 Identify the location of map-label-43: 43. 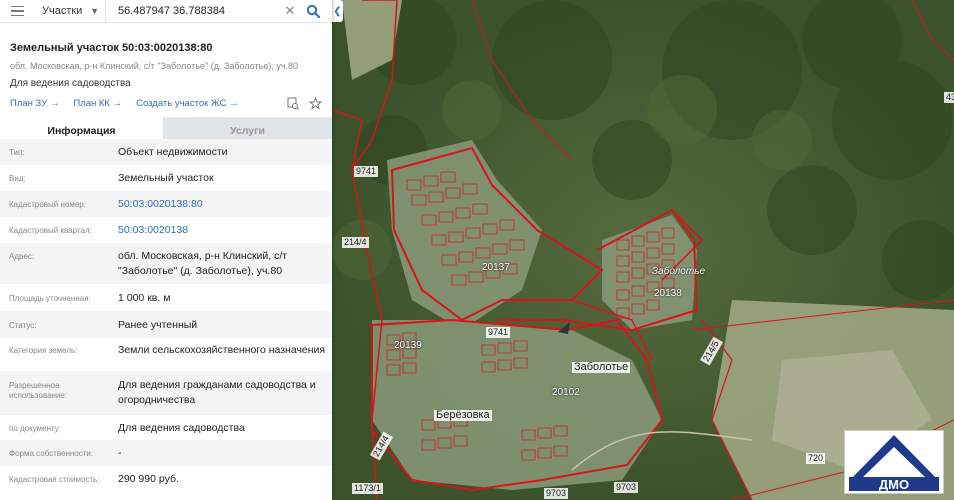
(949, 97).